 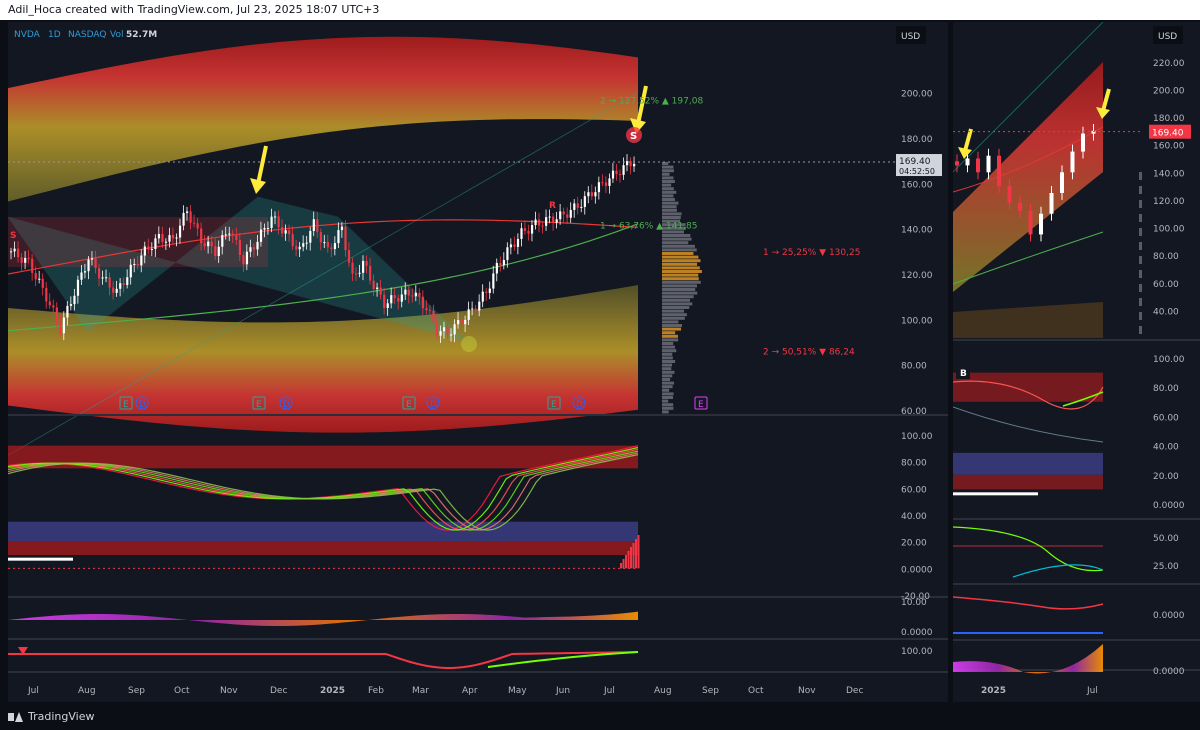 I want to click on weekly-y-tick: 80.00, so click(x=1166, y=257).